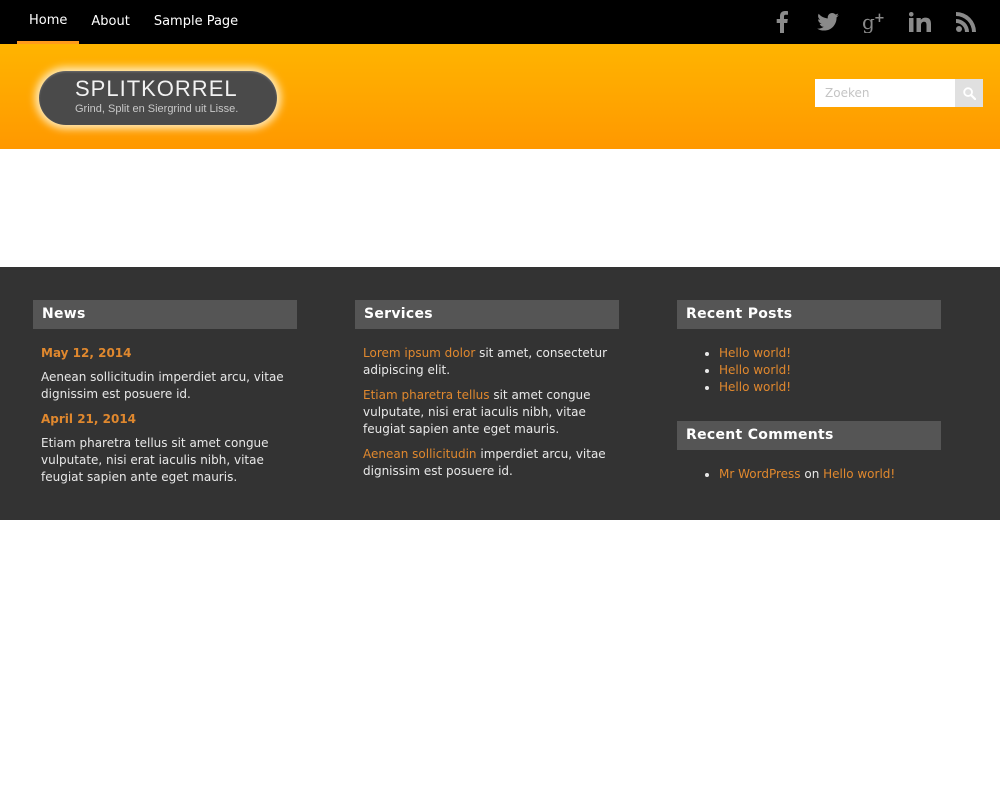 The height and width of the screenshot is (802, 1000). Describe the element at coordinates (89, 419) in the screenshot. I see `news-date: April 21, 2014` at that location.